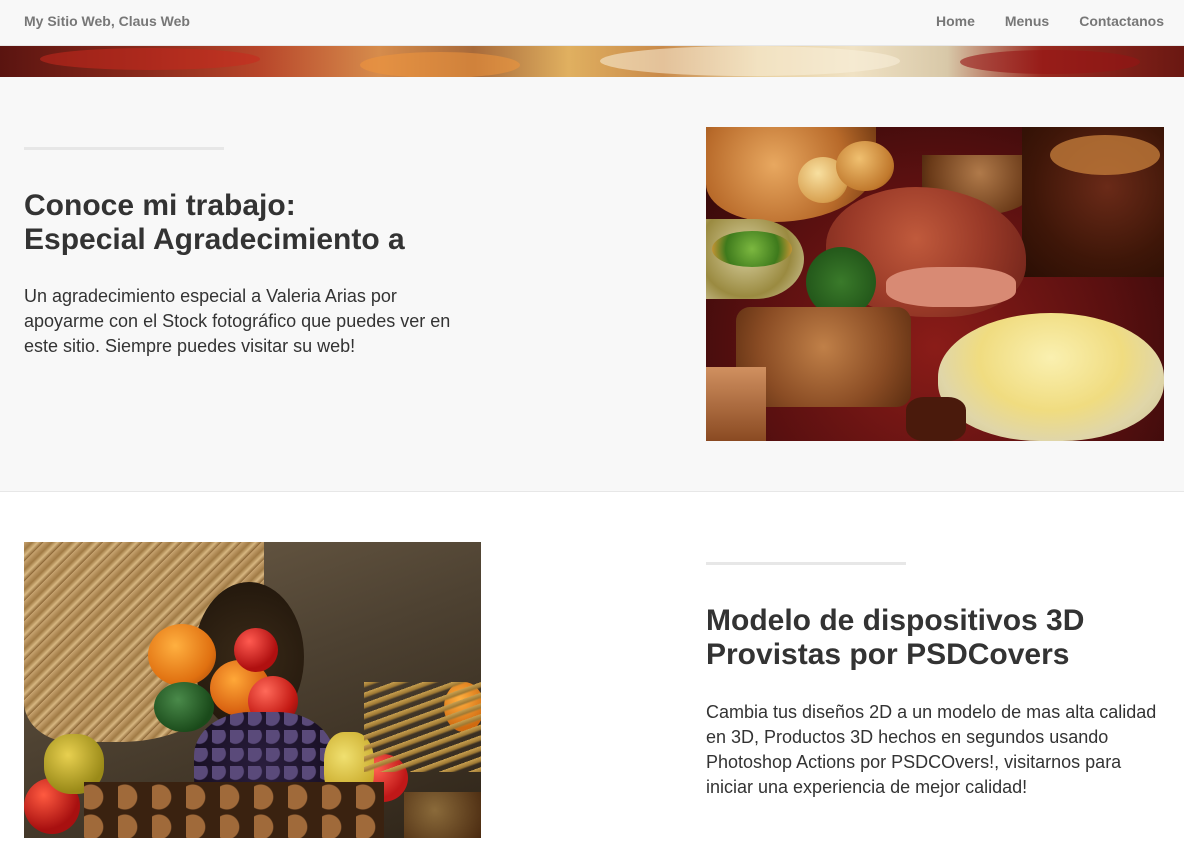 The height and width of the screenshot is (860, 1184). Describe the element at coordinates (160, 205) in the screenshot. I see `section-heading-line: Conoce mi trabajo:` at that location.